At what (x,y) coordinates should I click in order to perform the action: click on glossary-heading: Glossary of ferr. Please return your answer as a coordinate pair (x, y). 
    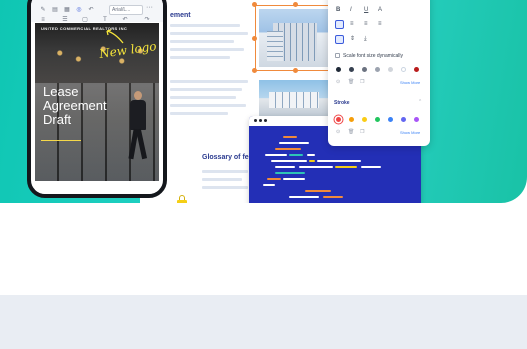
    Looking at the image, I should click on (228, 157).